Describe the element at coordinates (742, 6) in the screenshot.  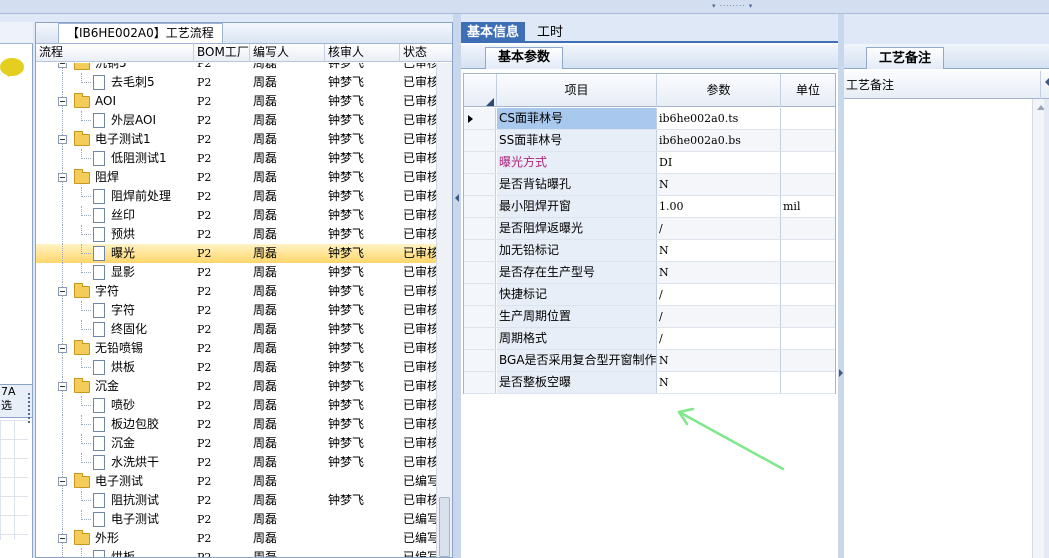
I see `splitter-grip-icon: ▾ ········ ▾` at that location.